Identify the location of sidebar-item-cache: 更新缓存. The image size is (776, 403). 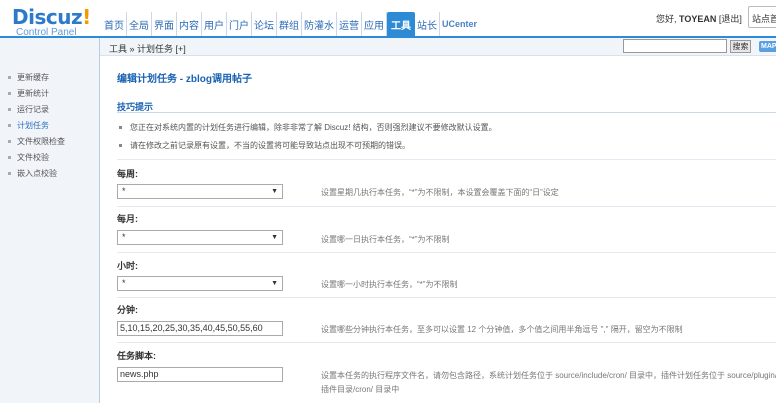
(50, 77).